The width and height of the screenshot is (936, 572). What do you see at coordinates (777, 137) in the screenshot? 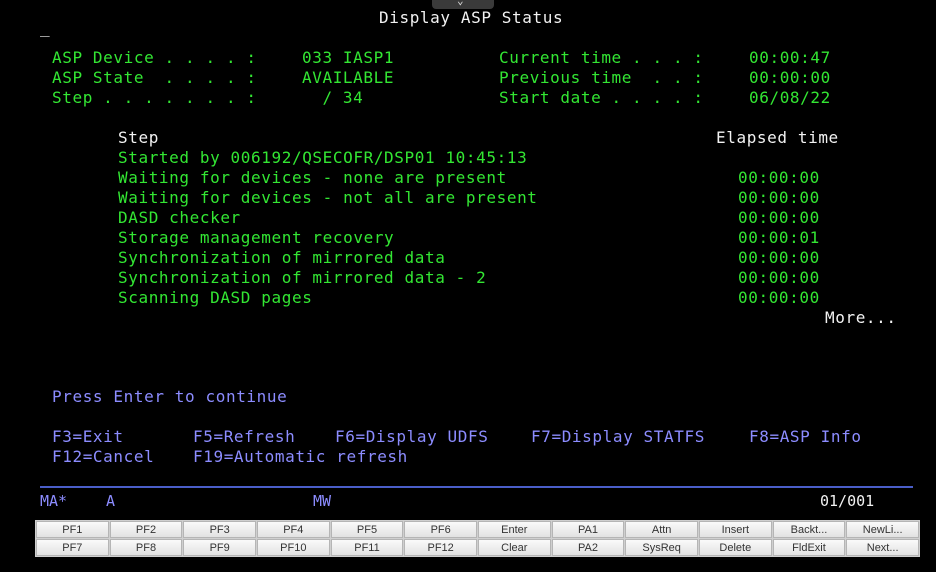
I see `column-header-elapsed: Elapsed time` at bounding box center [777, 137].